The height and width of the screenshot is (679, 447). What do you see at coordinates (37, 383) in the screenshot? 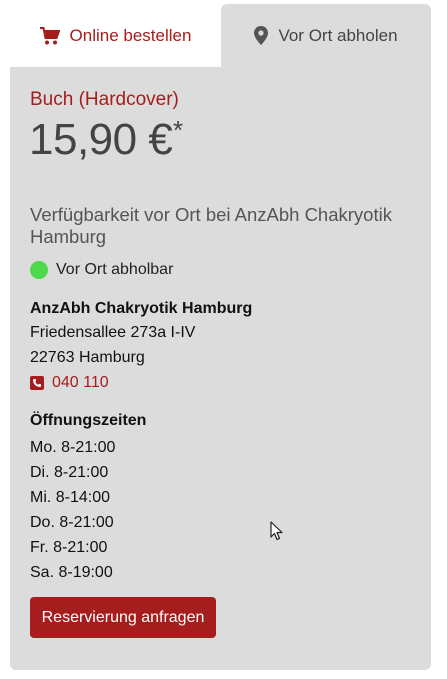
I see `phone-icon` at bounding box center [37, 383].